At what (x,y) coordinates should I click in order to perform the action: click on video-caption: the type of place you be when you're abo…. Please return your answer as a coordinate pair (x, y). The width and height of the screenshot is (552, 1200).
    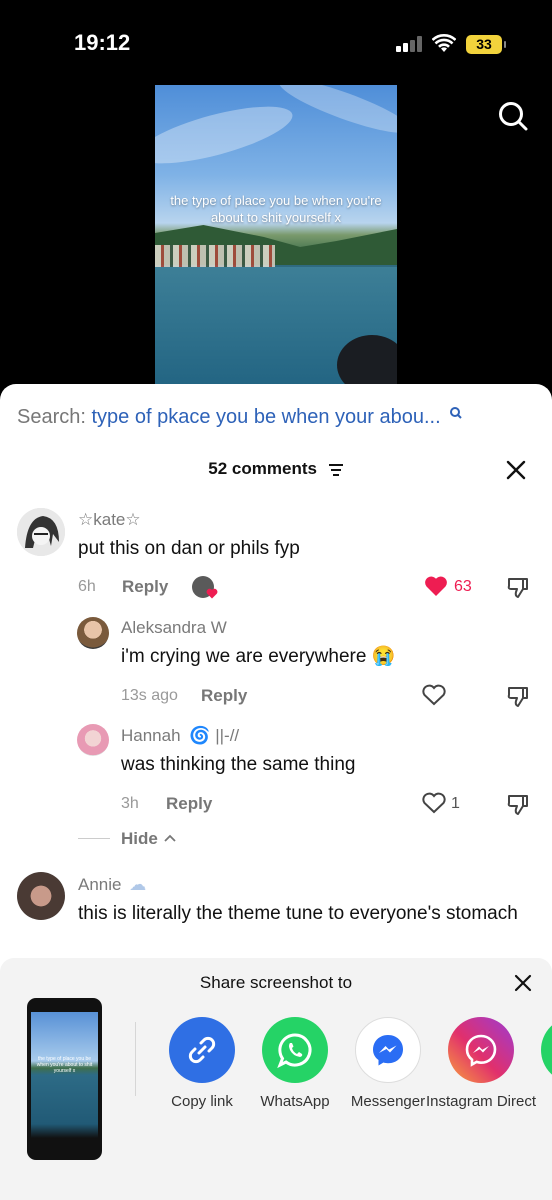
    Looking at the image, I should click on (276, 209).